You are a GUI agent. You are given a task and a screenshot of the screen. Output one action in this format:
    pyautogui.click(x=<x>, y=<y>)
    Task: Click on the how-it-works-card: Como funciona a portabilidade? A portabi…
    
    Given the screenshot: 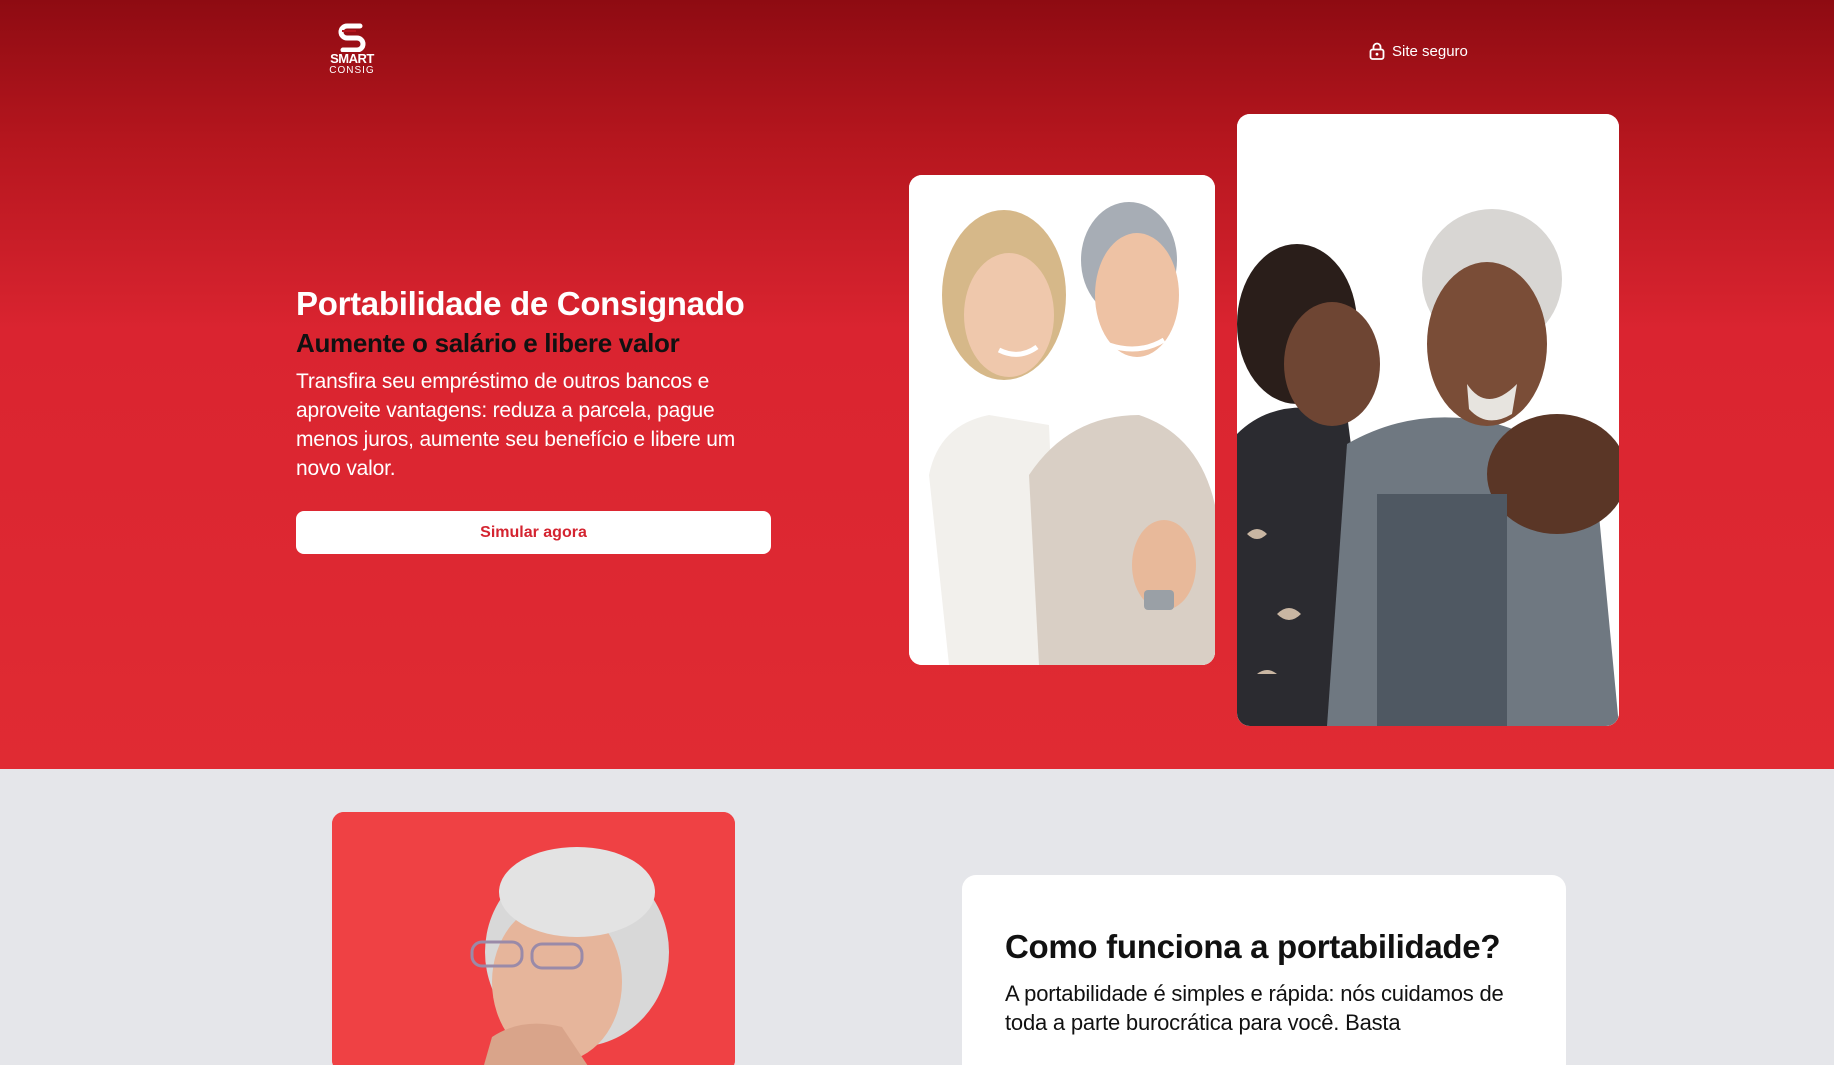 What is the action you would take?
    pyautogui.click(x=1264, y=970)
    